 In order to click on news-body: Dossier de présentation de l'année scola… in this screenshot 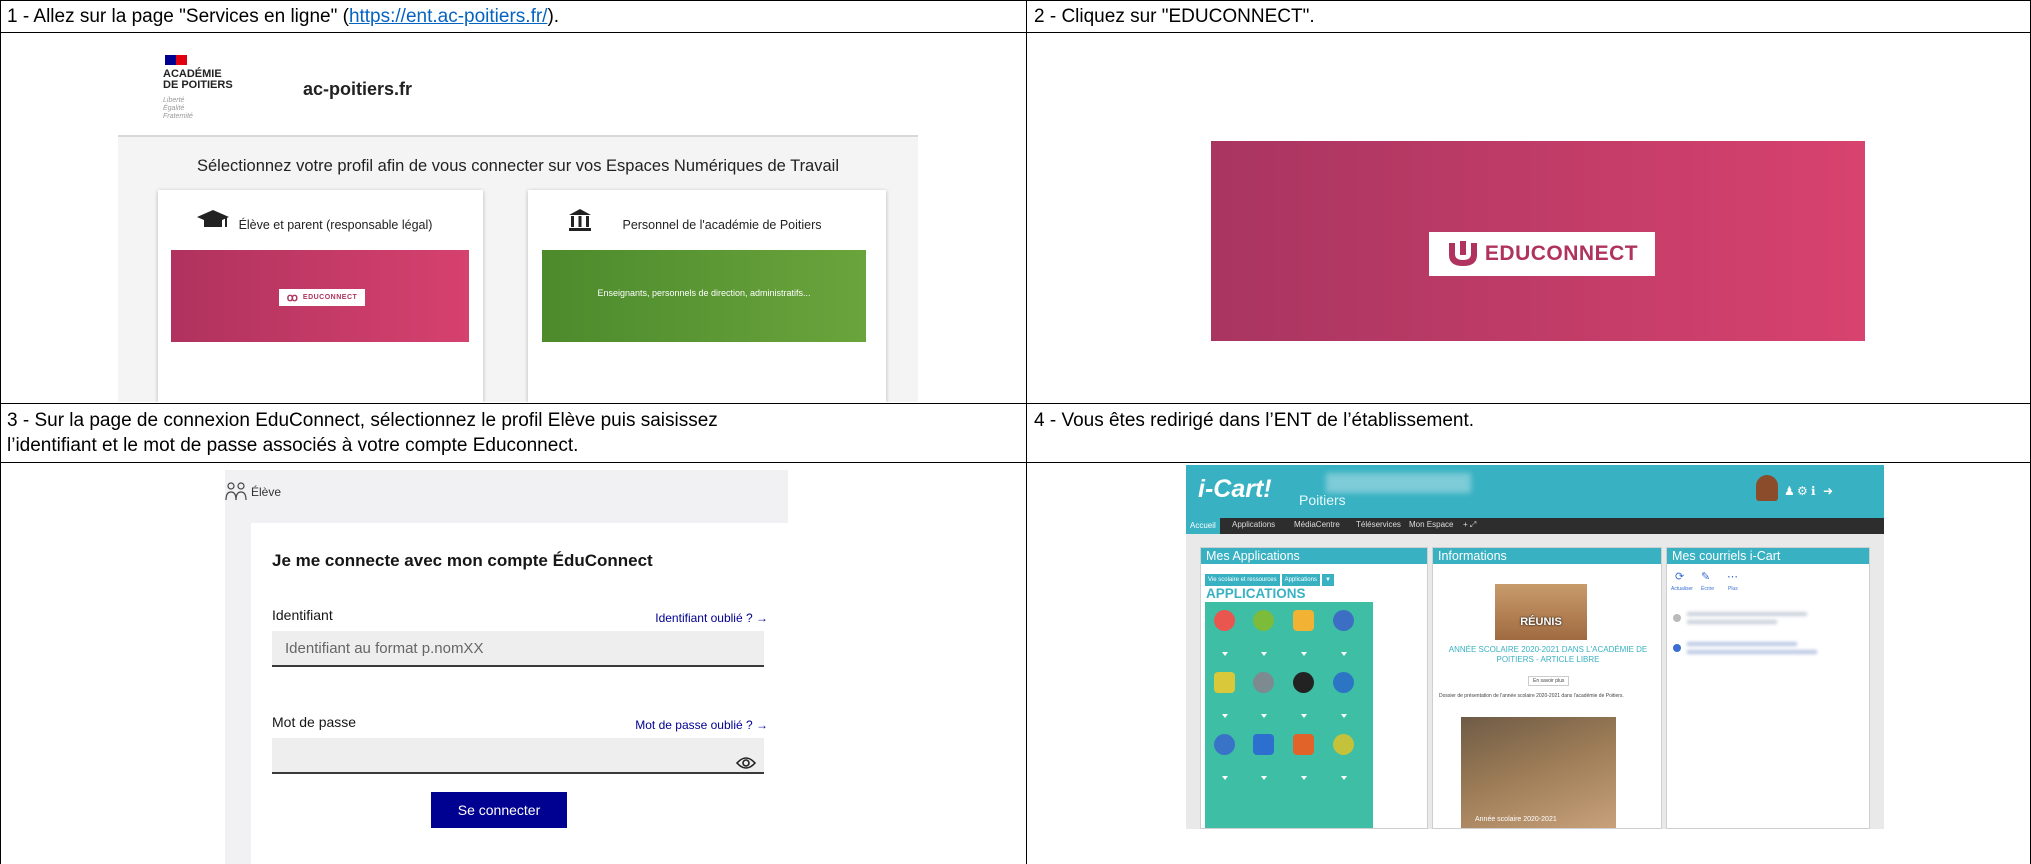, I will do `click(1531, 696)`.